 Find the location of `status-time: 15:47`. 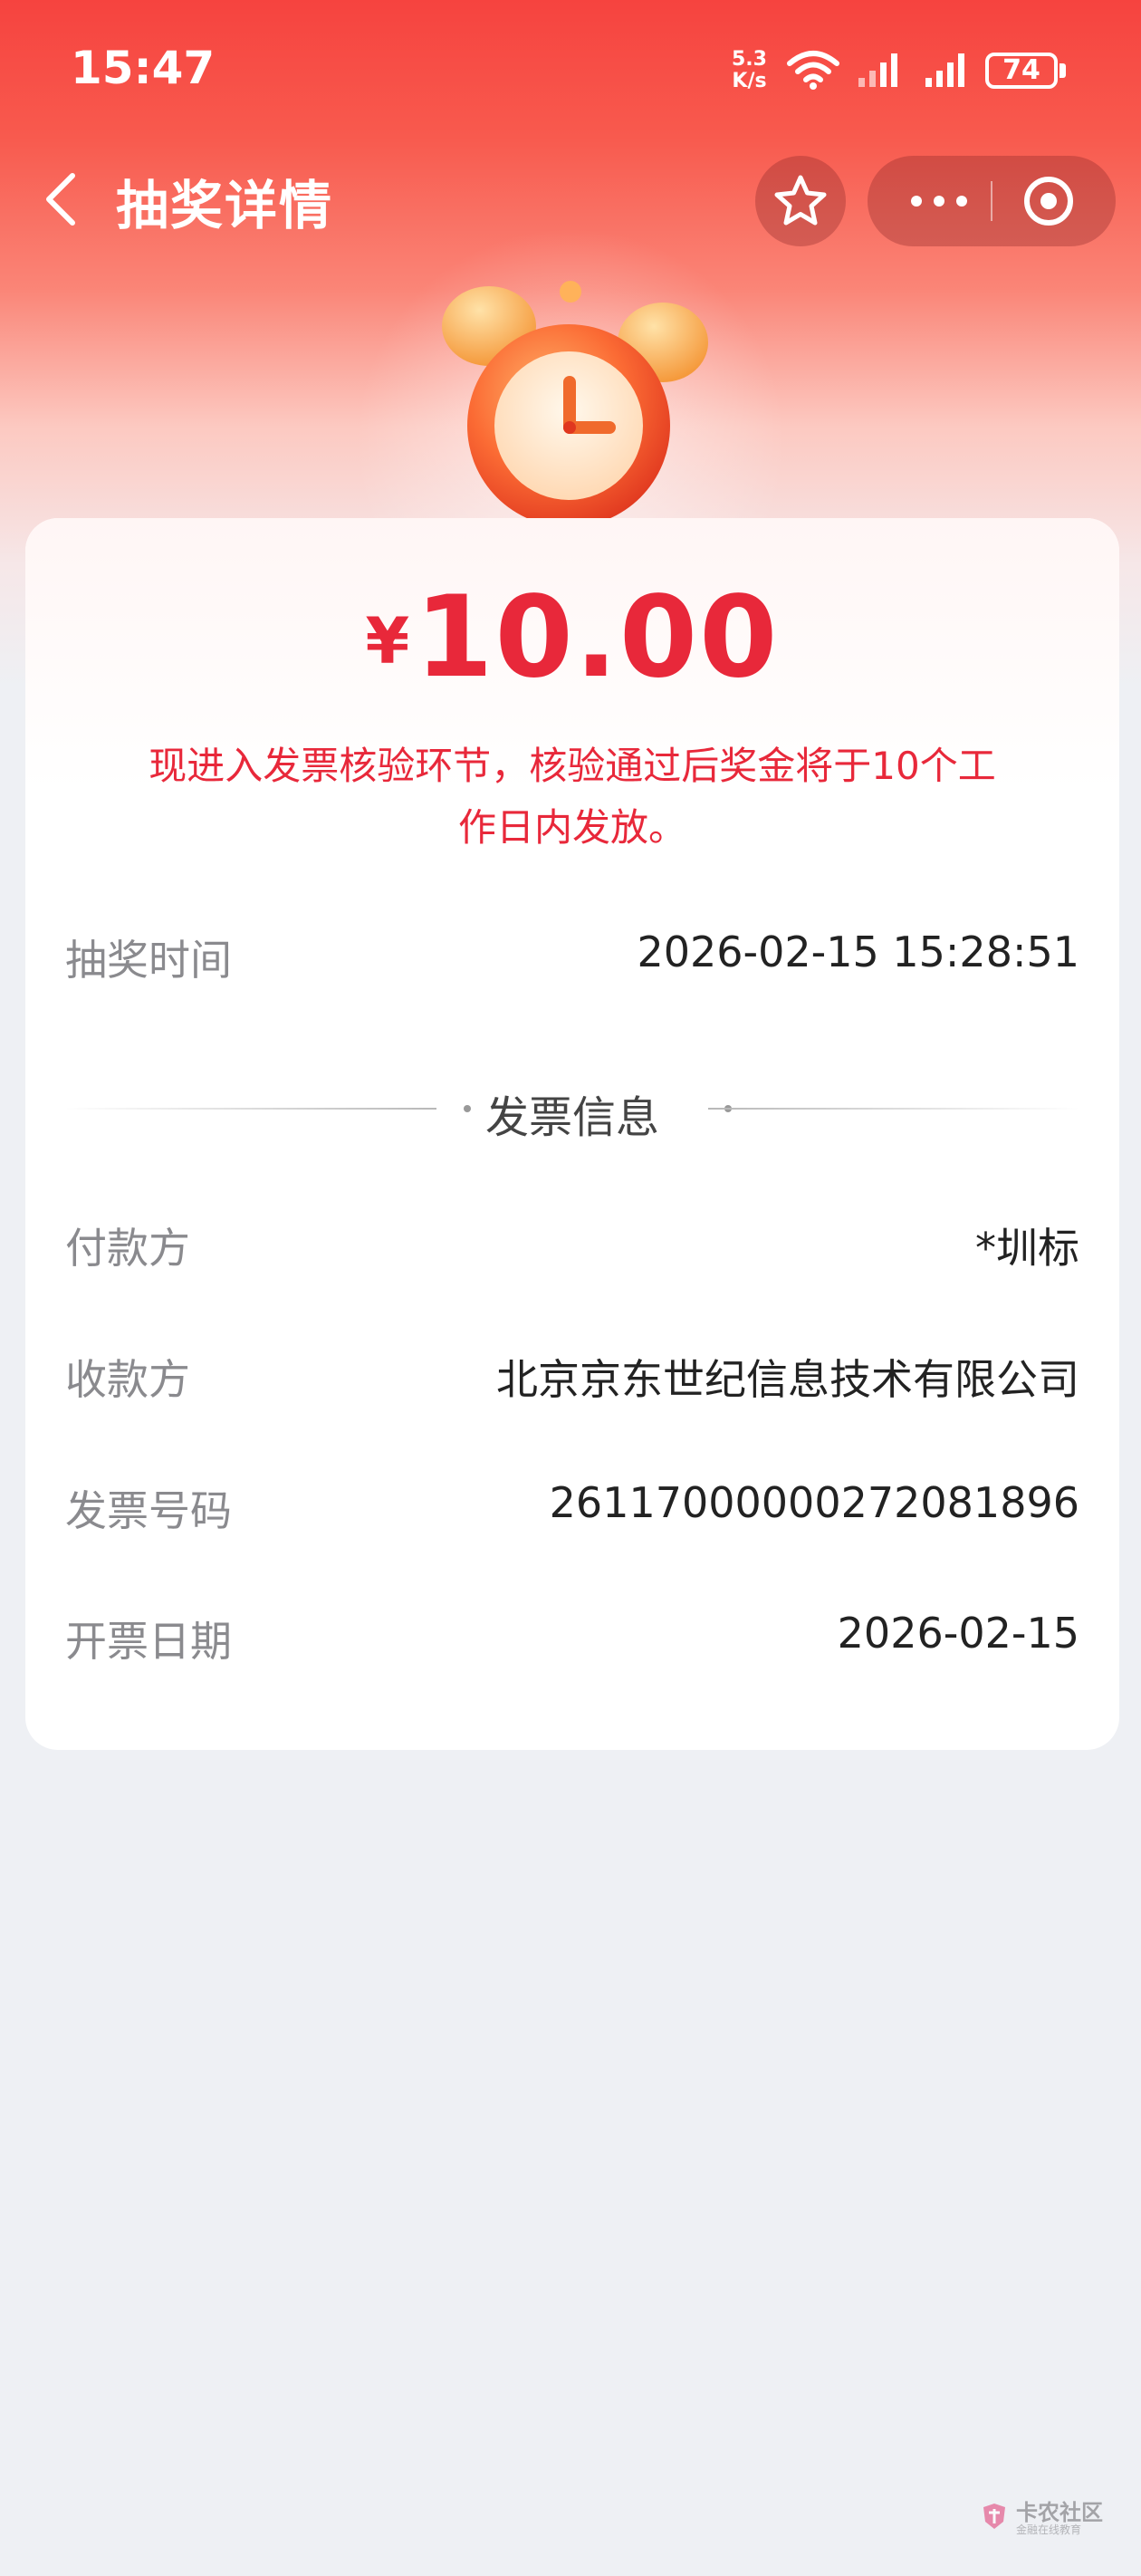

status-time: 15:47 is located at coordinates (144, 68).